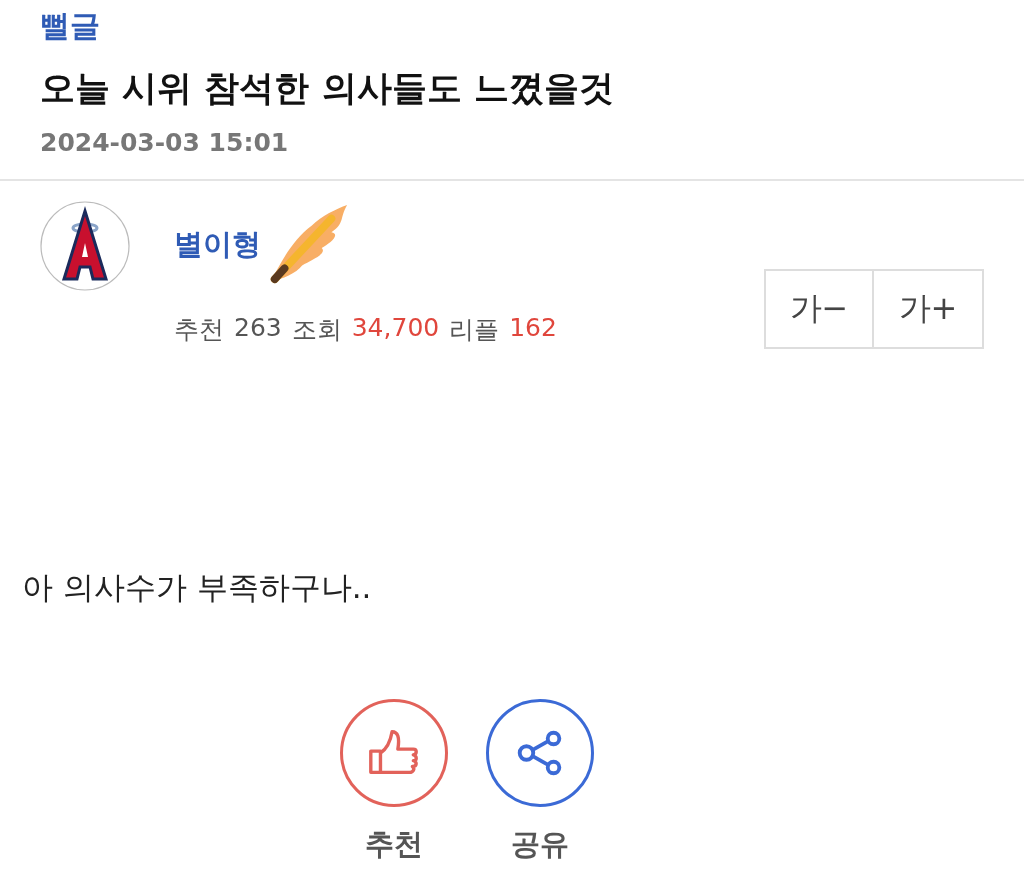 The height and width of the screenshot is (882, 1024). Describe the element at coordinates (474, 330) in the screenshot. I see `stat-label: 리플` at that location.